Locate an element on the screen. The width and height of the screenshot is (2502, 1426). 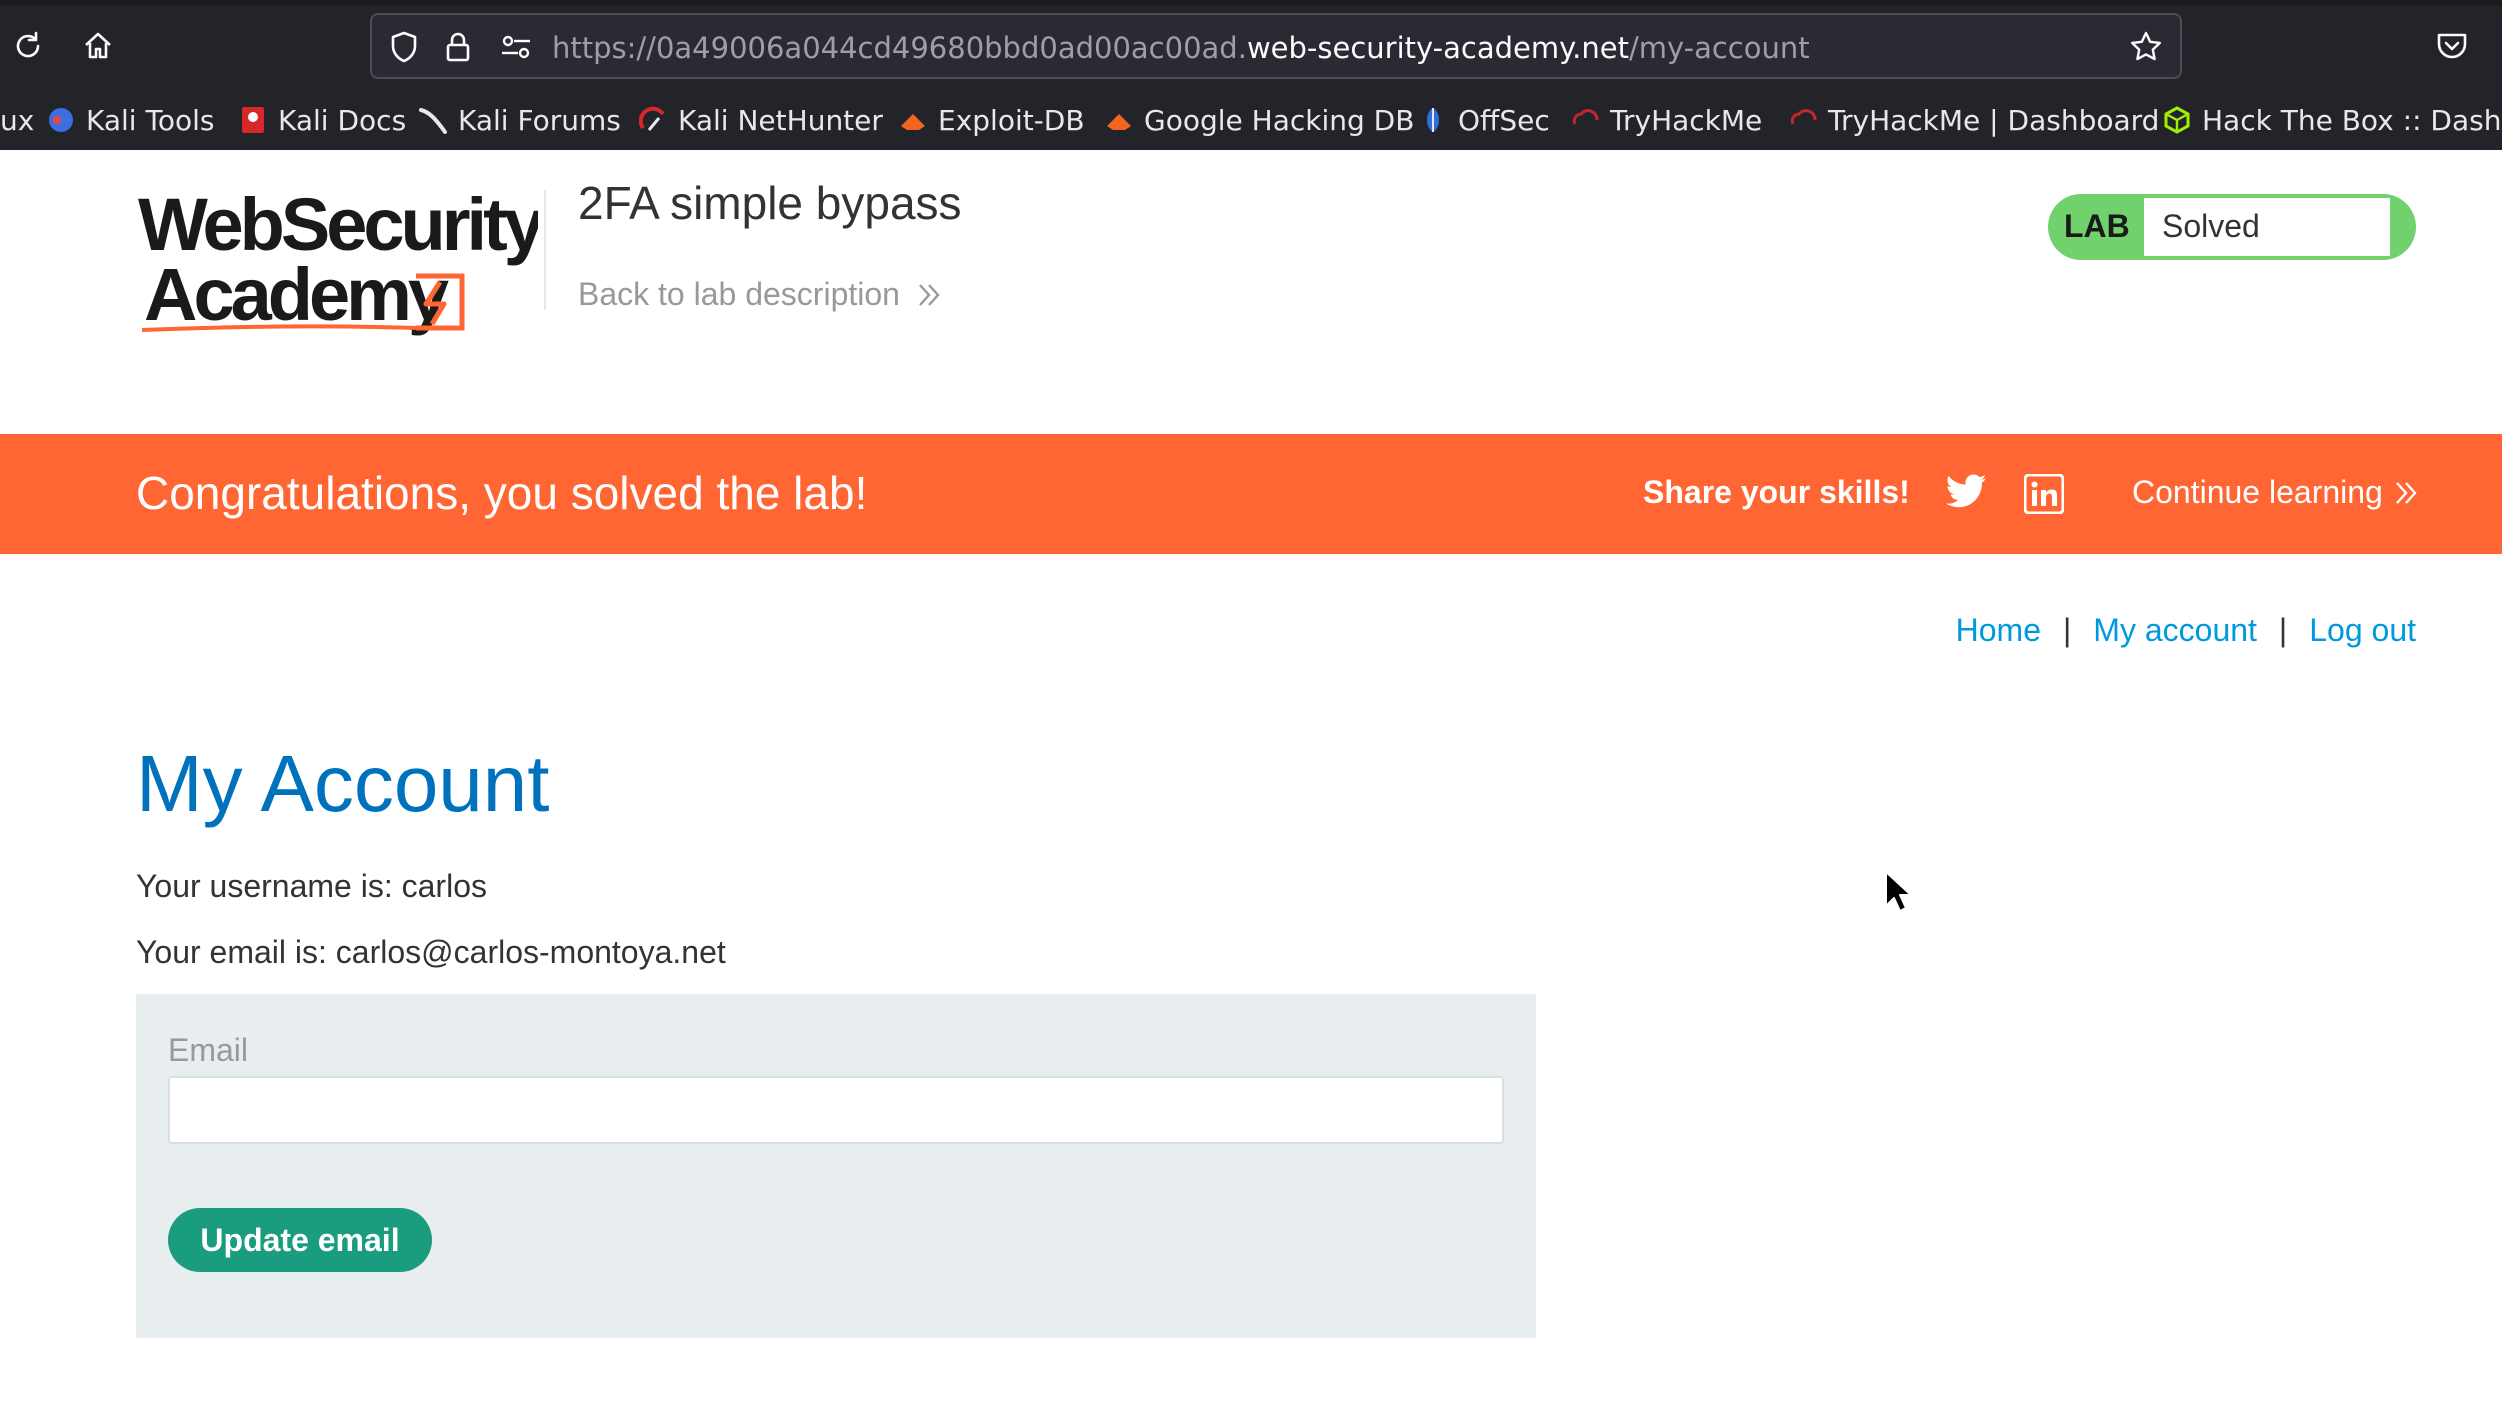
change-email-form: Email Update email is located at coordinates (836, 1166).